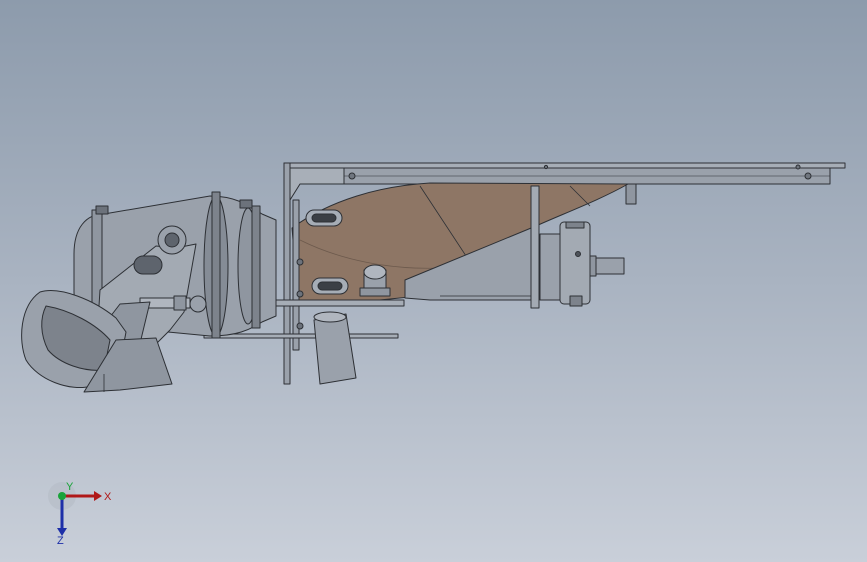  Describe the element at coordinates (60, 541) in the screenshot. I see `z-axis-label: Z` at that location.